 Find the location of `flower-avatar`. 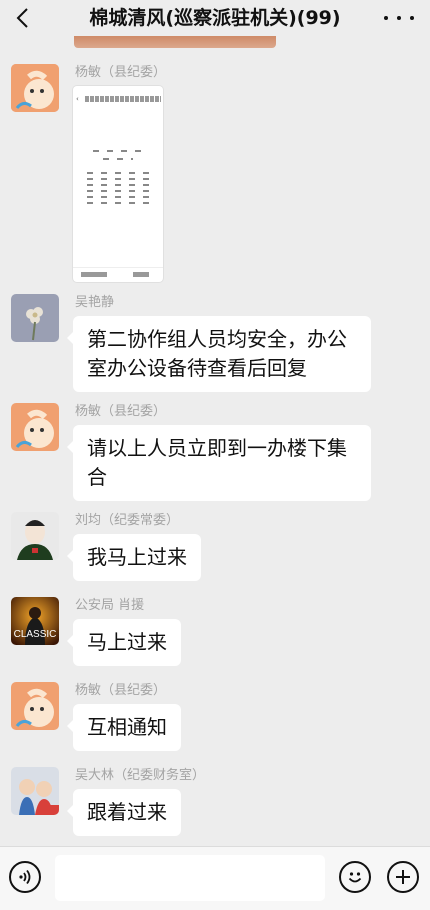

flower-avatar is located at coordinates (35, 318).